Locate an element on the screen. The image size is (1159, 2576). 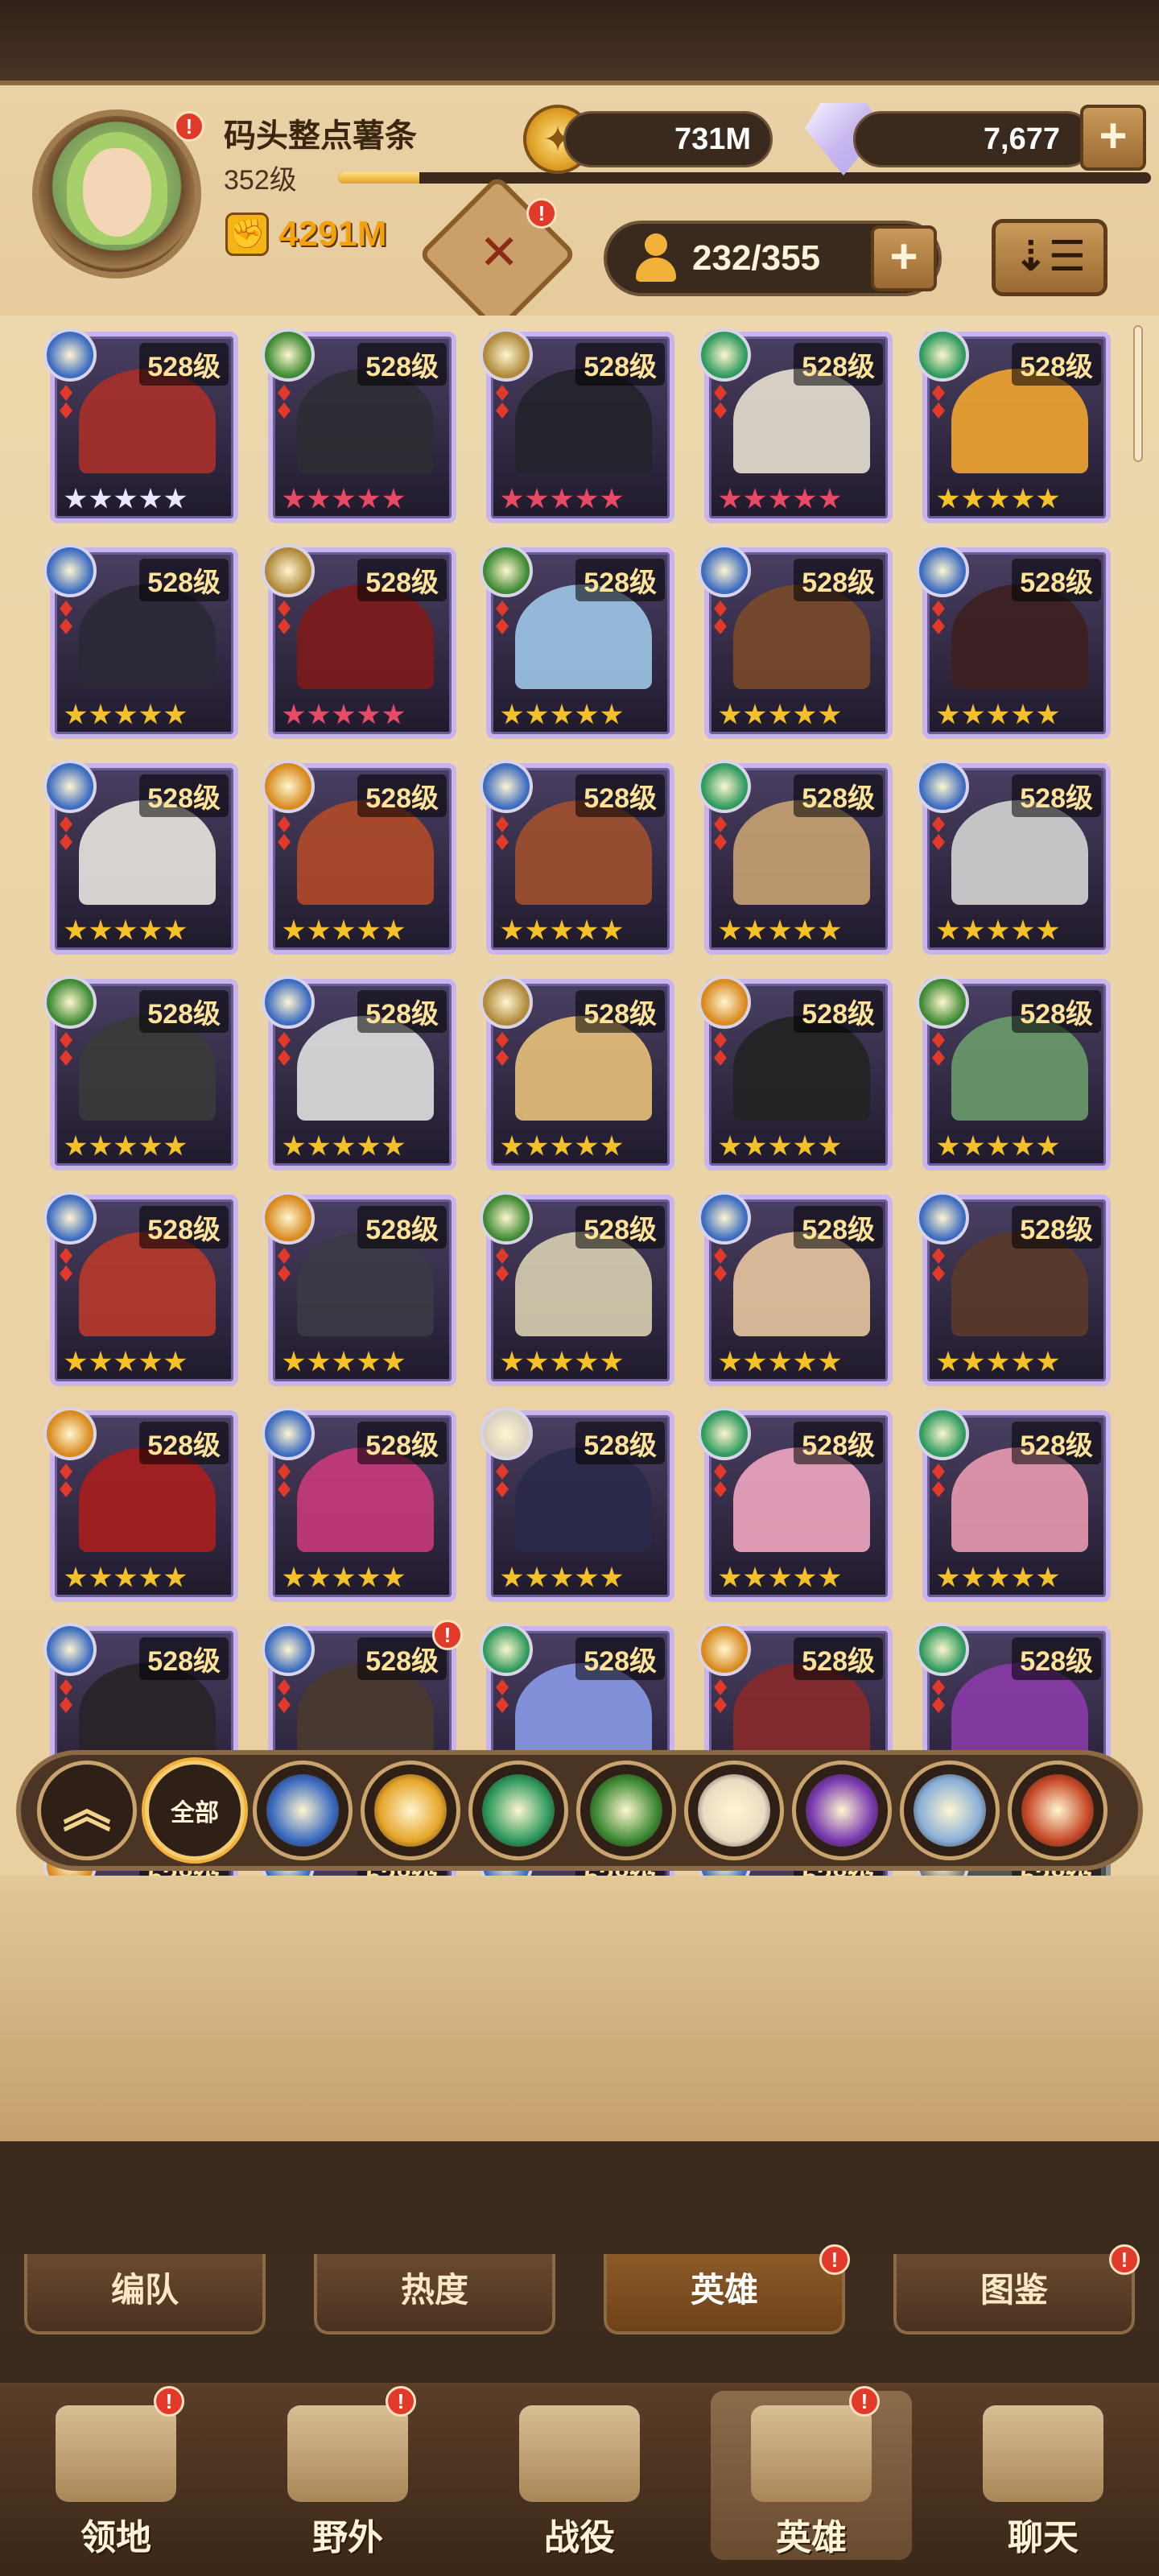
wilder-icon is located at coordinates (518, 1810).